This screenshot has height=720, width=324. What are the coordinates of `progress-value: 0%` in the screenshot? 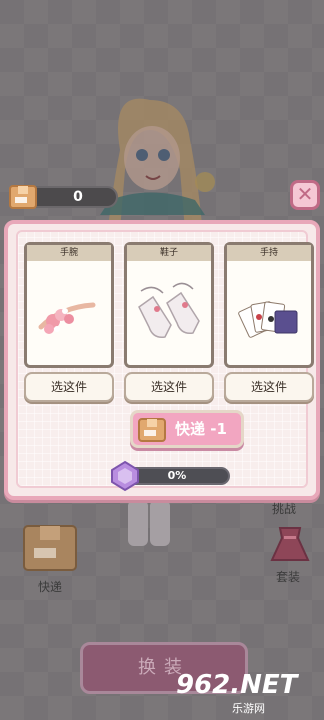 It's located at (177, 475).